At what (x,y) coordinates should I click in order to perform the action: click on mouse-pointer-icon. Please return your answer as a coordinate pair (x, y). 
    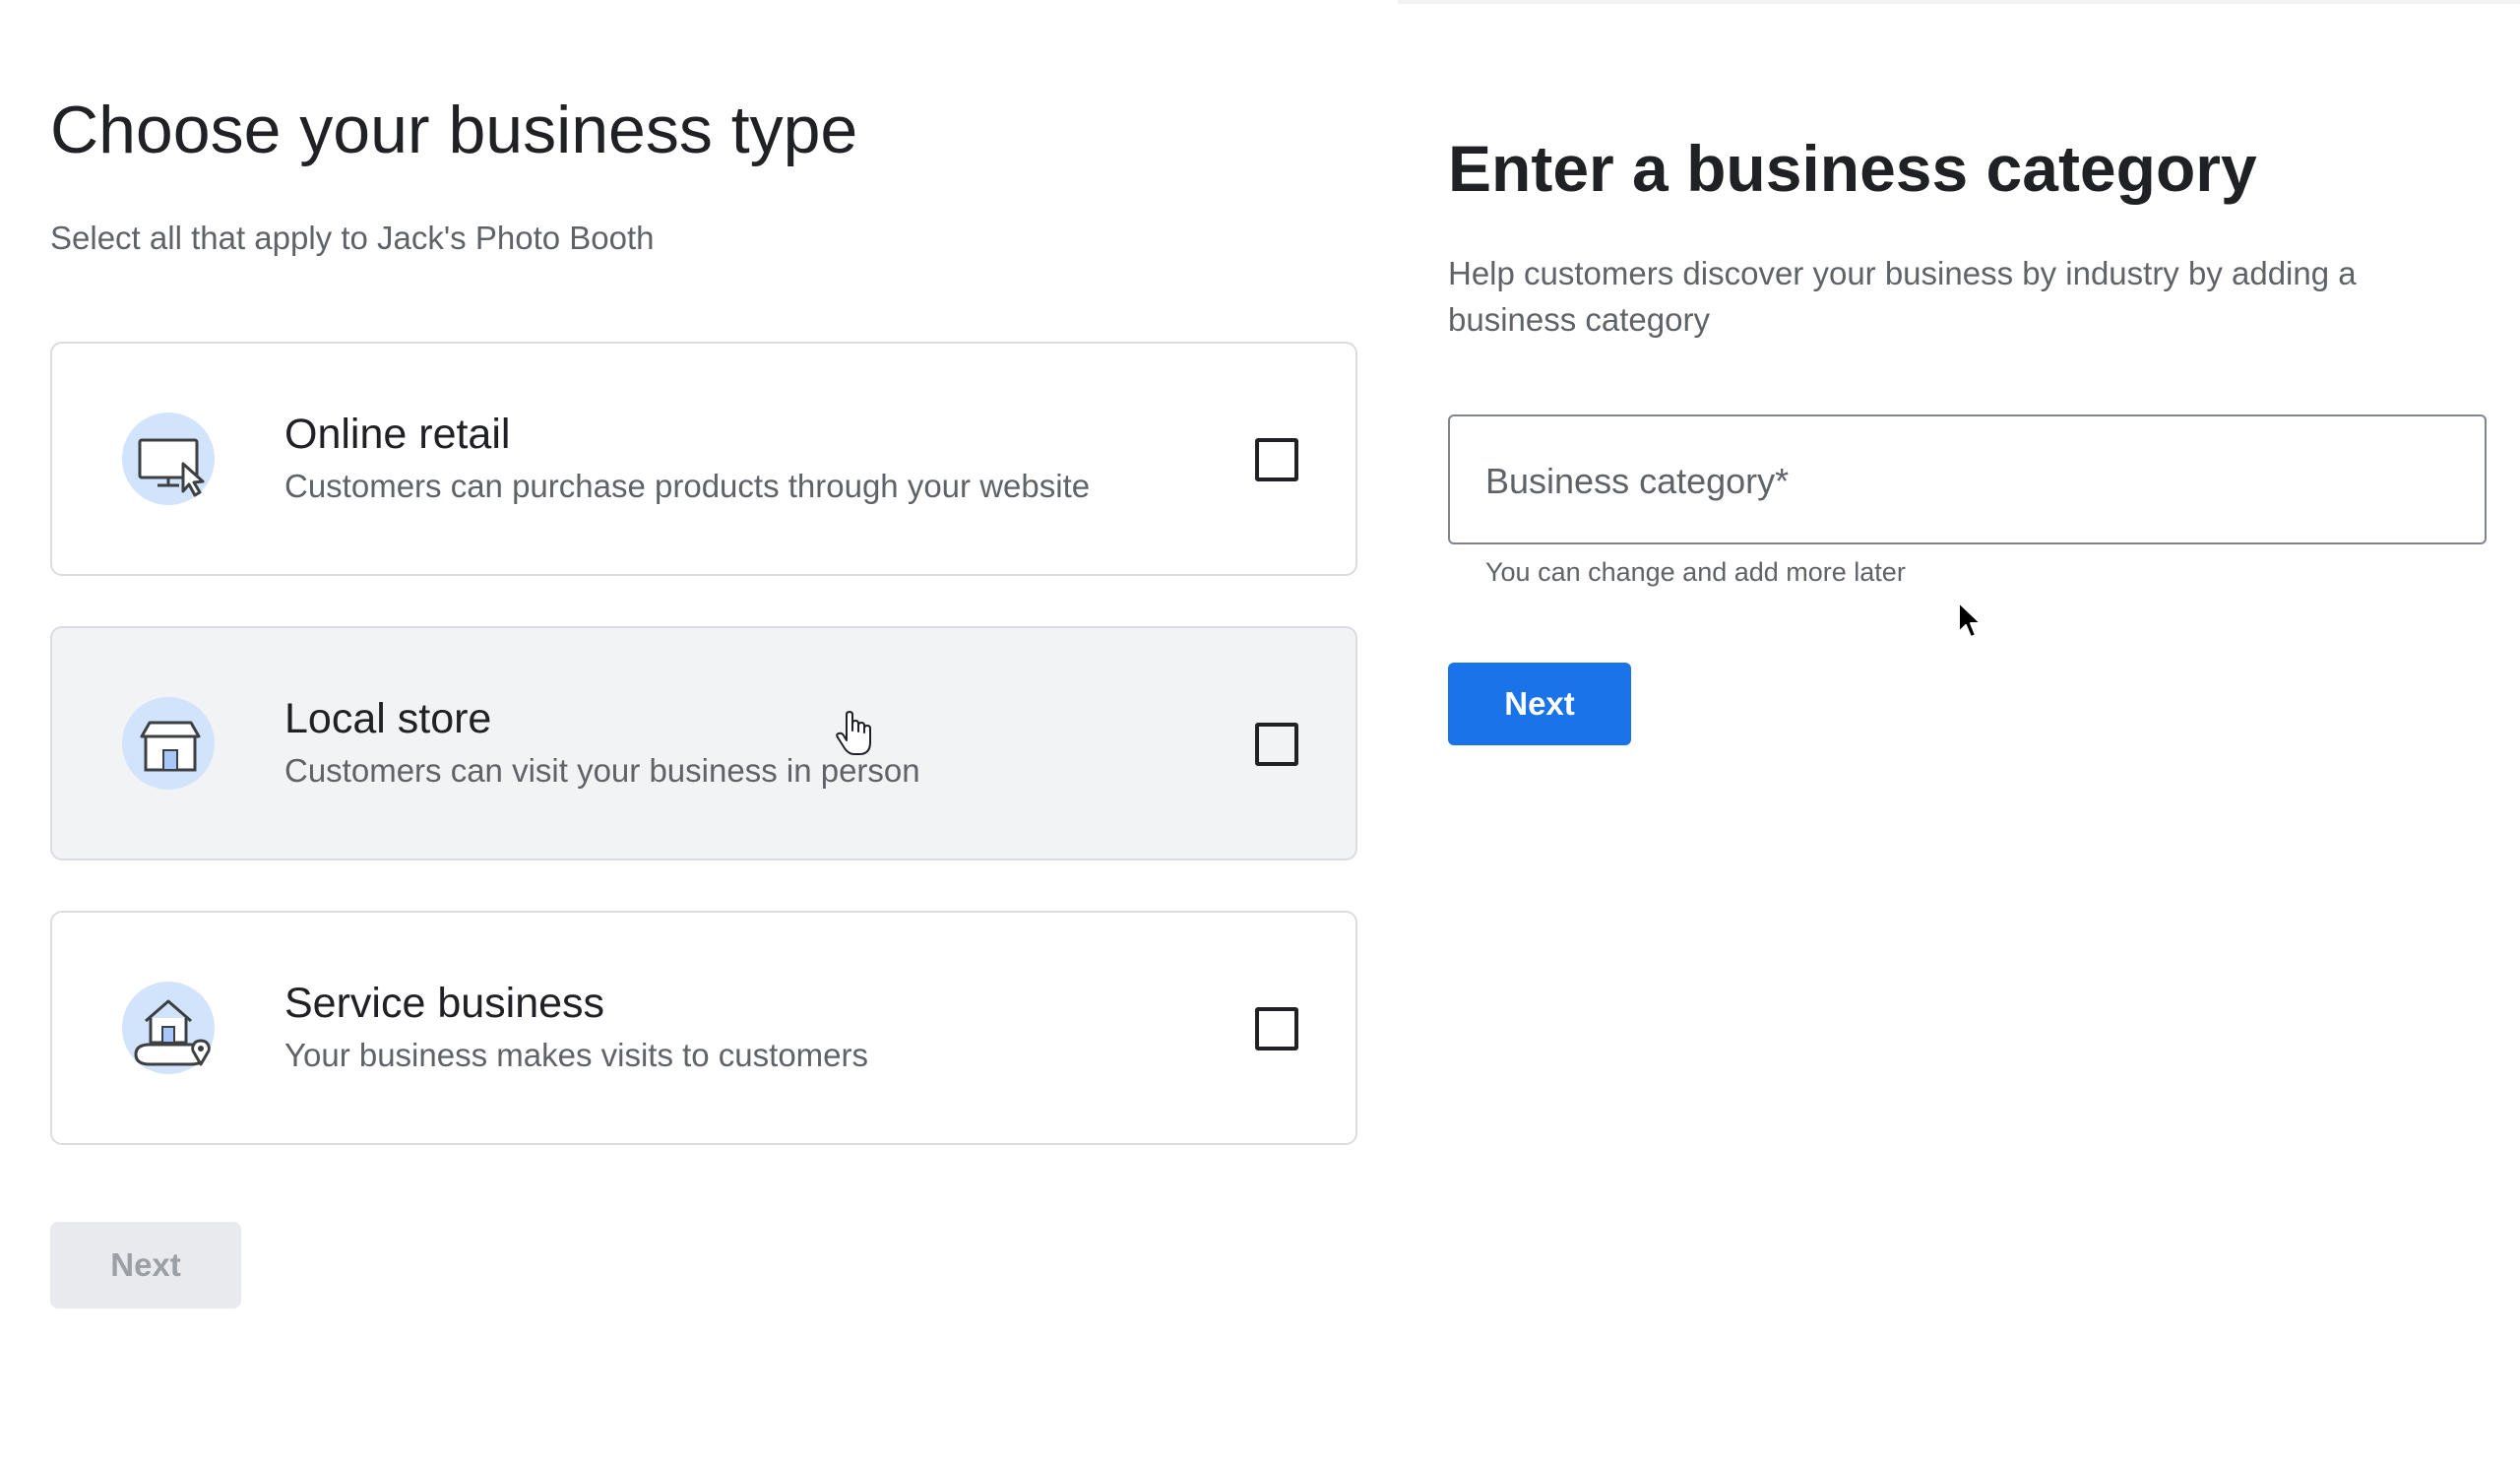
    Looking at the image, I should click on (1970, 620).